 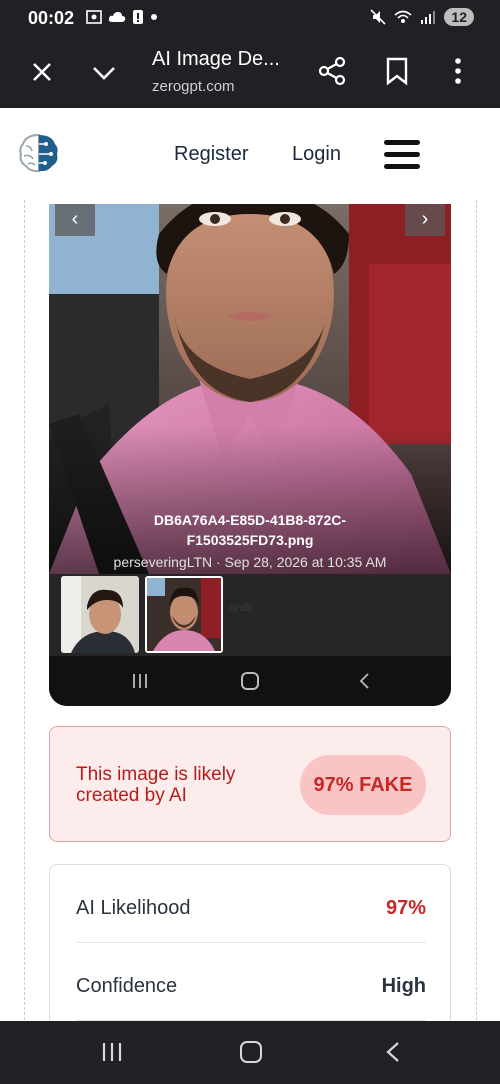 I want to click on bookmark-icon, so click(x=397, y=71).